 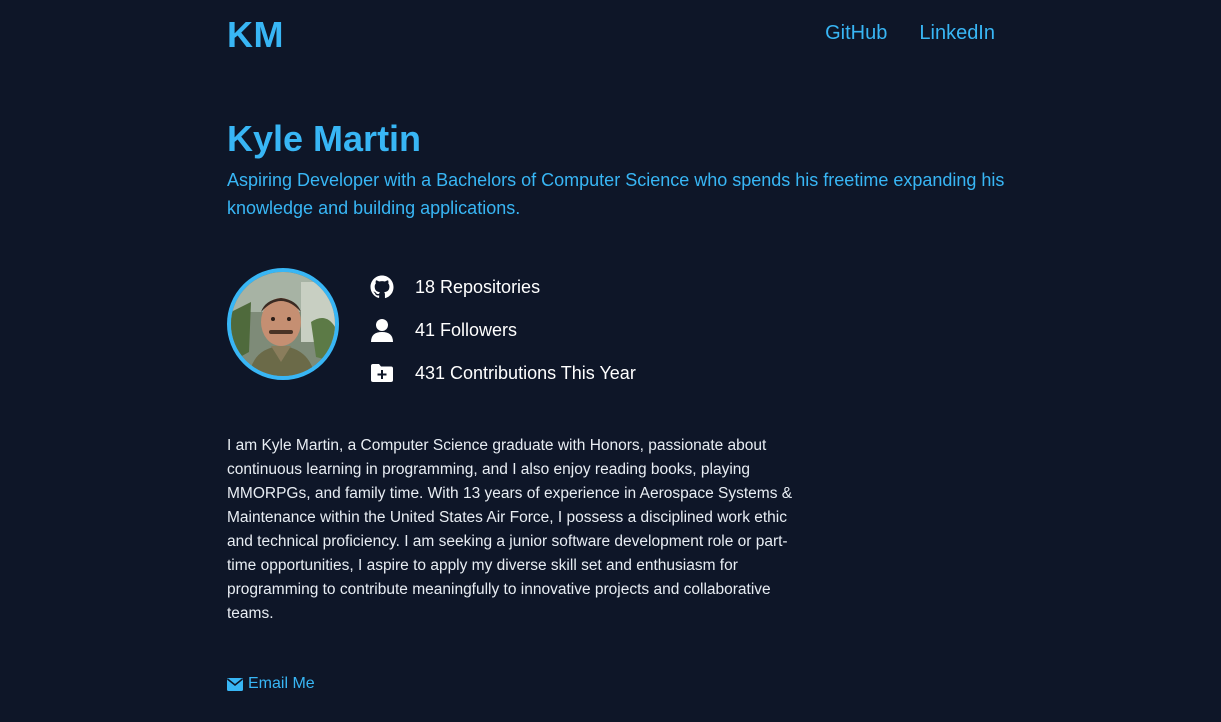 What do you see at coordinates (382, 287) in the screenshot?
I see `github-icon` at bounding box center [382, 287].